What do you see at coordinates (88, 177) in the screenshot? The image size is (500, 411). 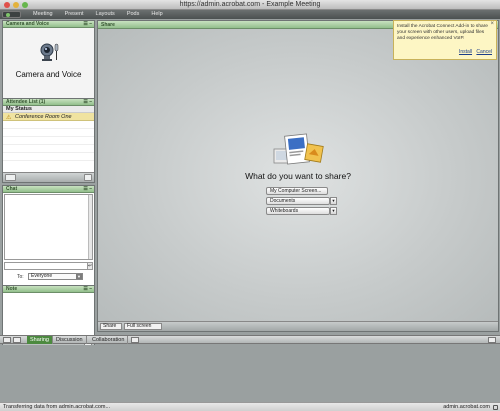 I see `search-icon` at bounding box center [88, 177].